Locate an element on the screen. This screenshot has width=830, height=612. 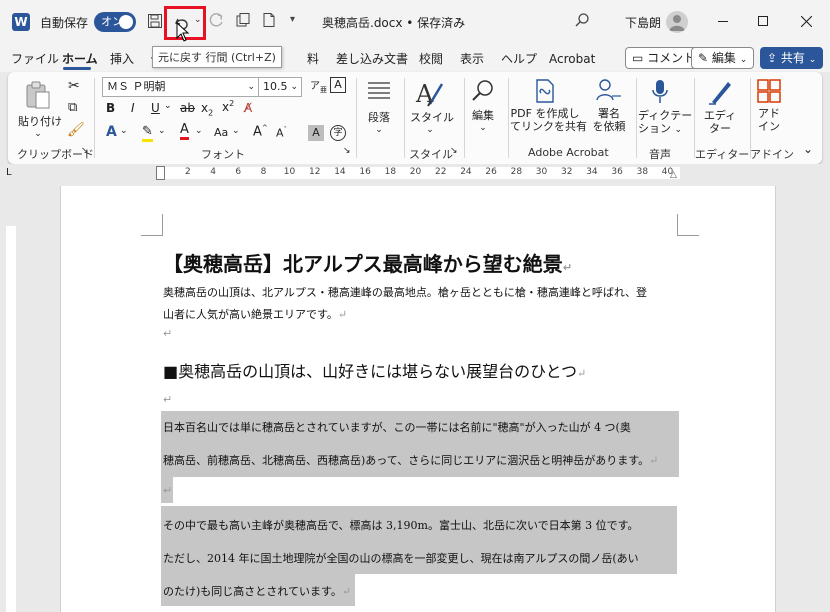
signature-icon is located at coordinates (608, 90).